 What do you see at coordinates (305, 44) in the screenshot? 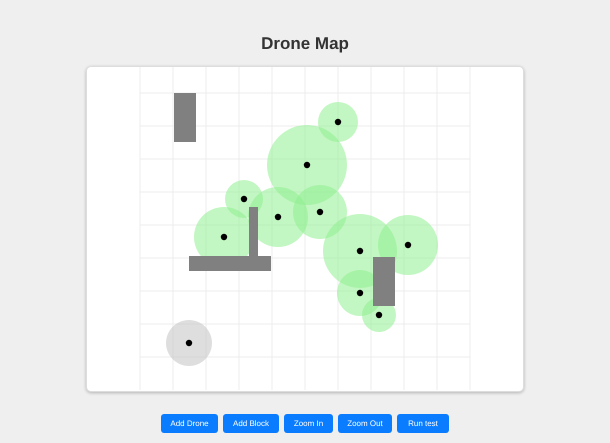
I see `page-title: Drone Map` at bounding box center [305, 44].